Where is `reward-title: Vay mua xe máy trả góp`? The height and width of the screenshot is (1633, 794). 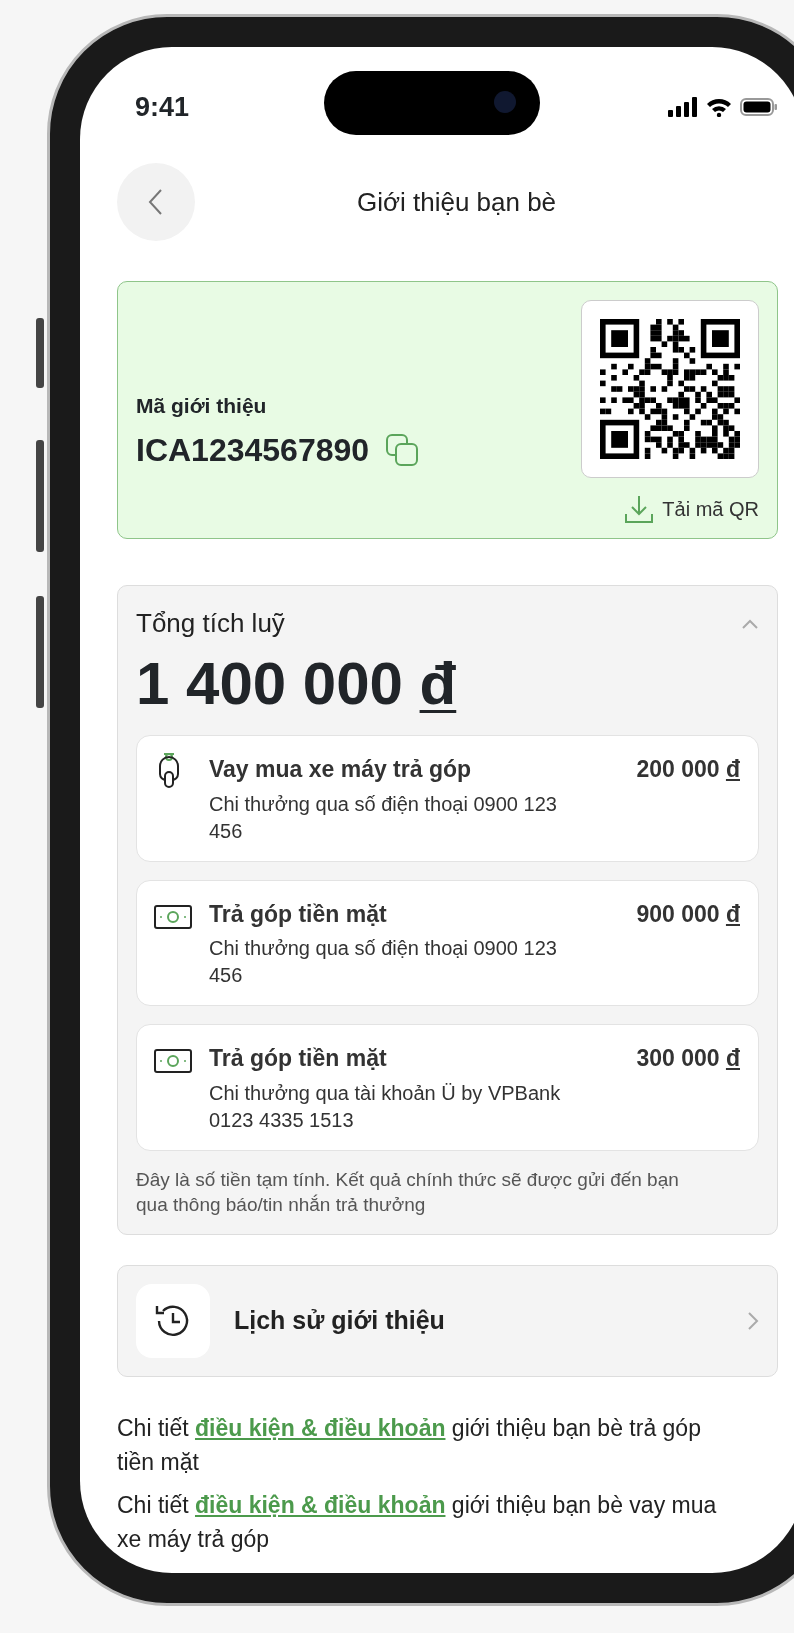
reward-title: Vay mua xe máy trả góp is located at coordinates (340, 769).